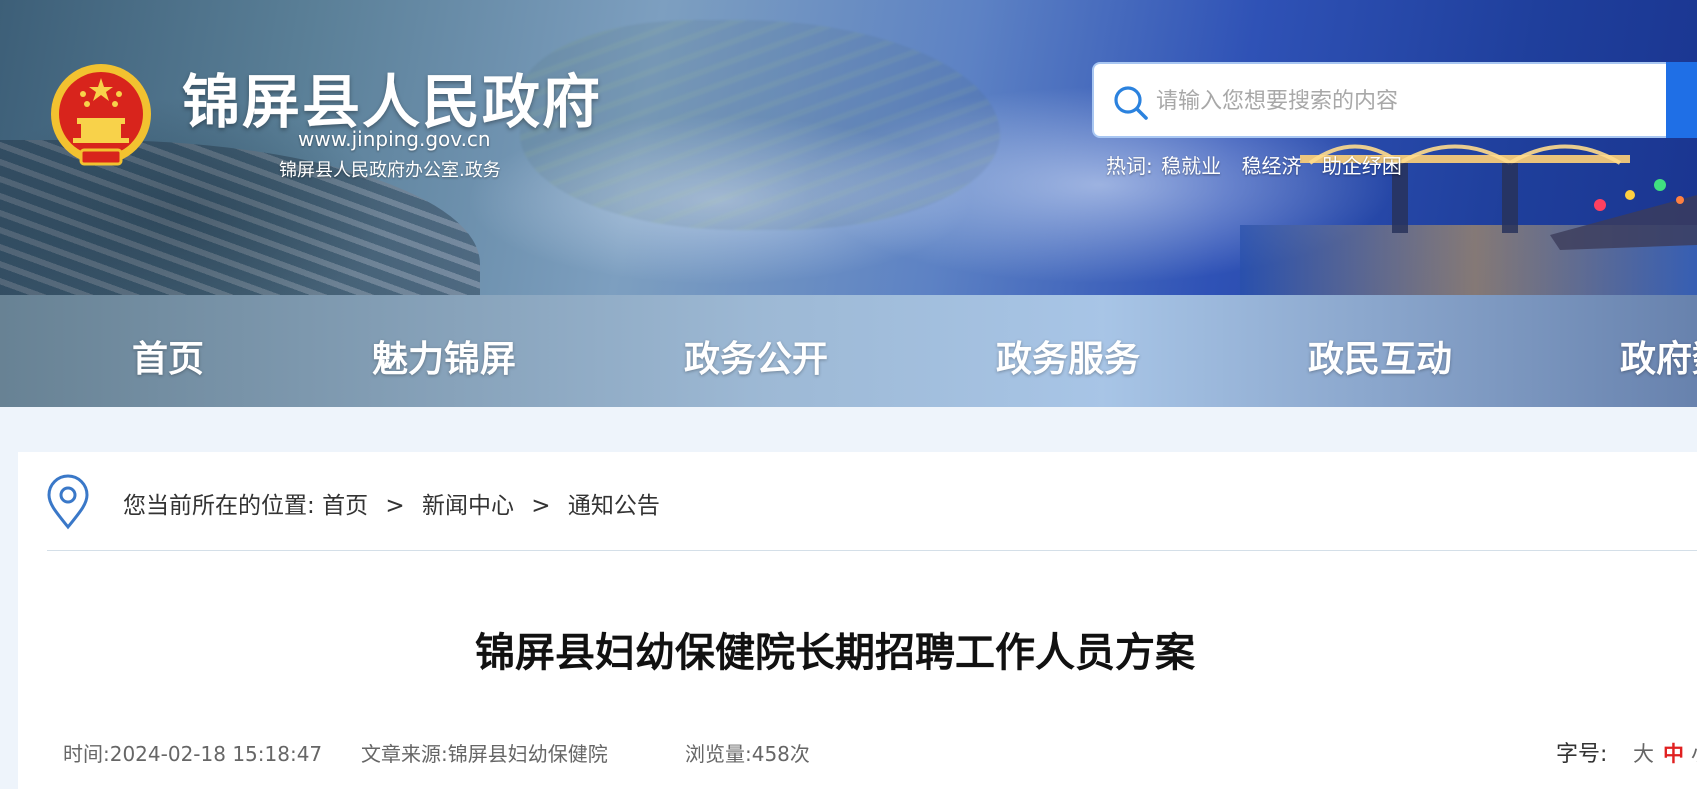 The image size is (1697, 789). I want to click on breadcrumb-news-center: 新闻中心, so click(468, 506).